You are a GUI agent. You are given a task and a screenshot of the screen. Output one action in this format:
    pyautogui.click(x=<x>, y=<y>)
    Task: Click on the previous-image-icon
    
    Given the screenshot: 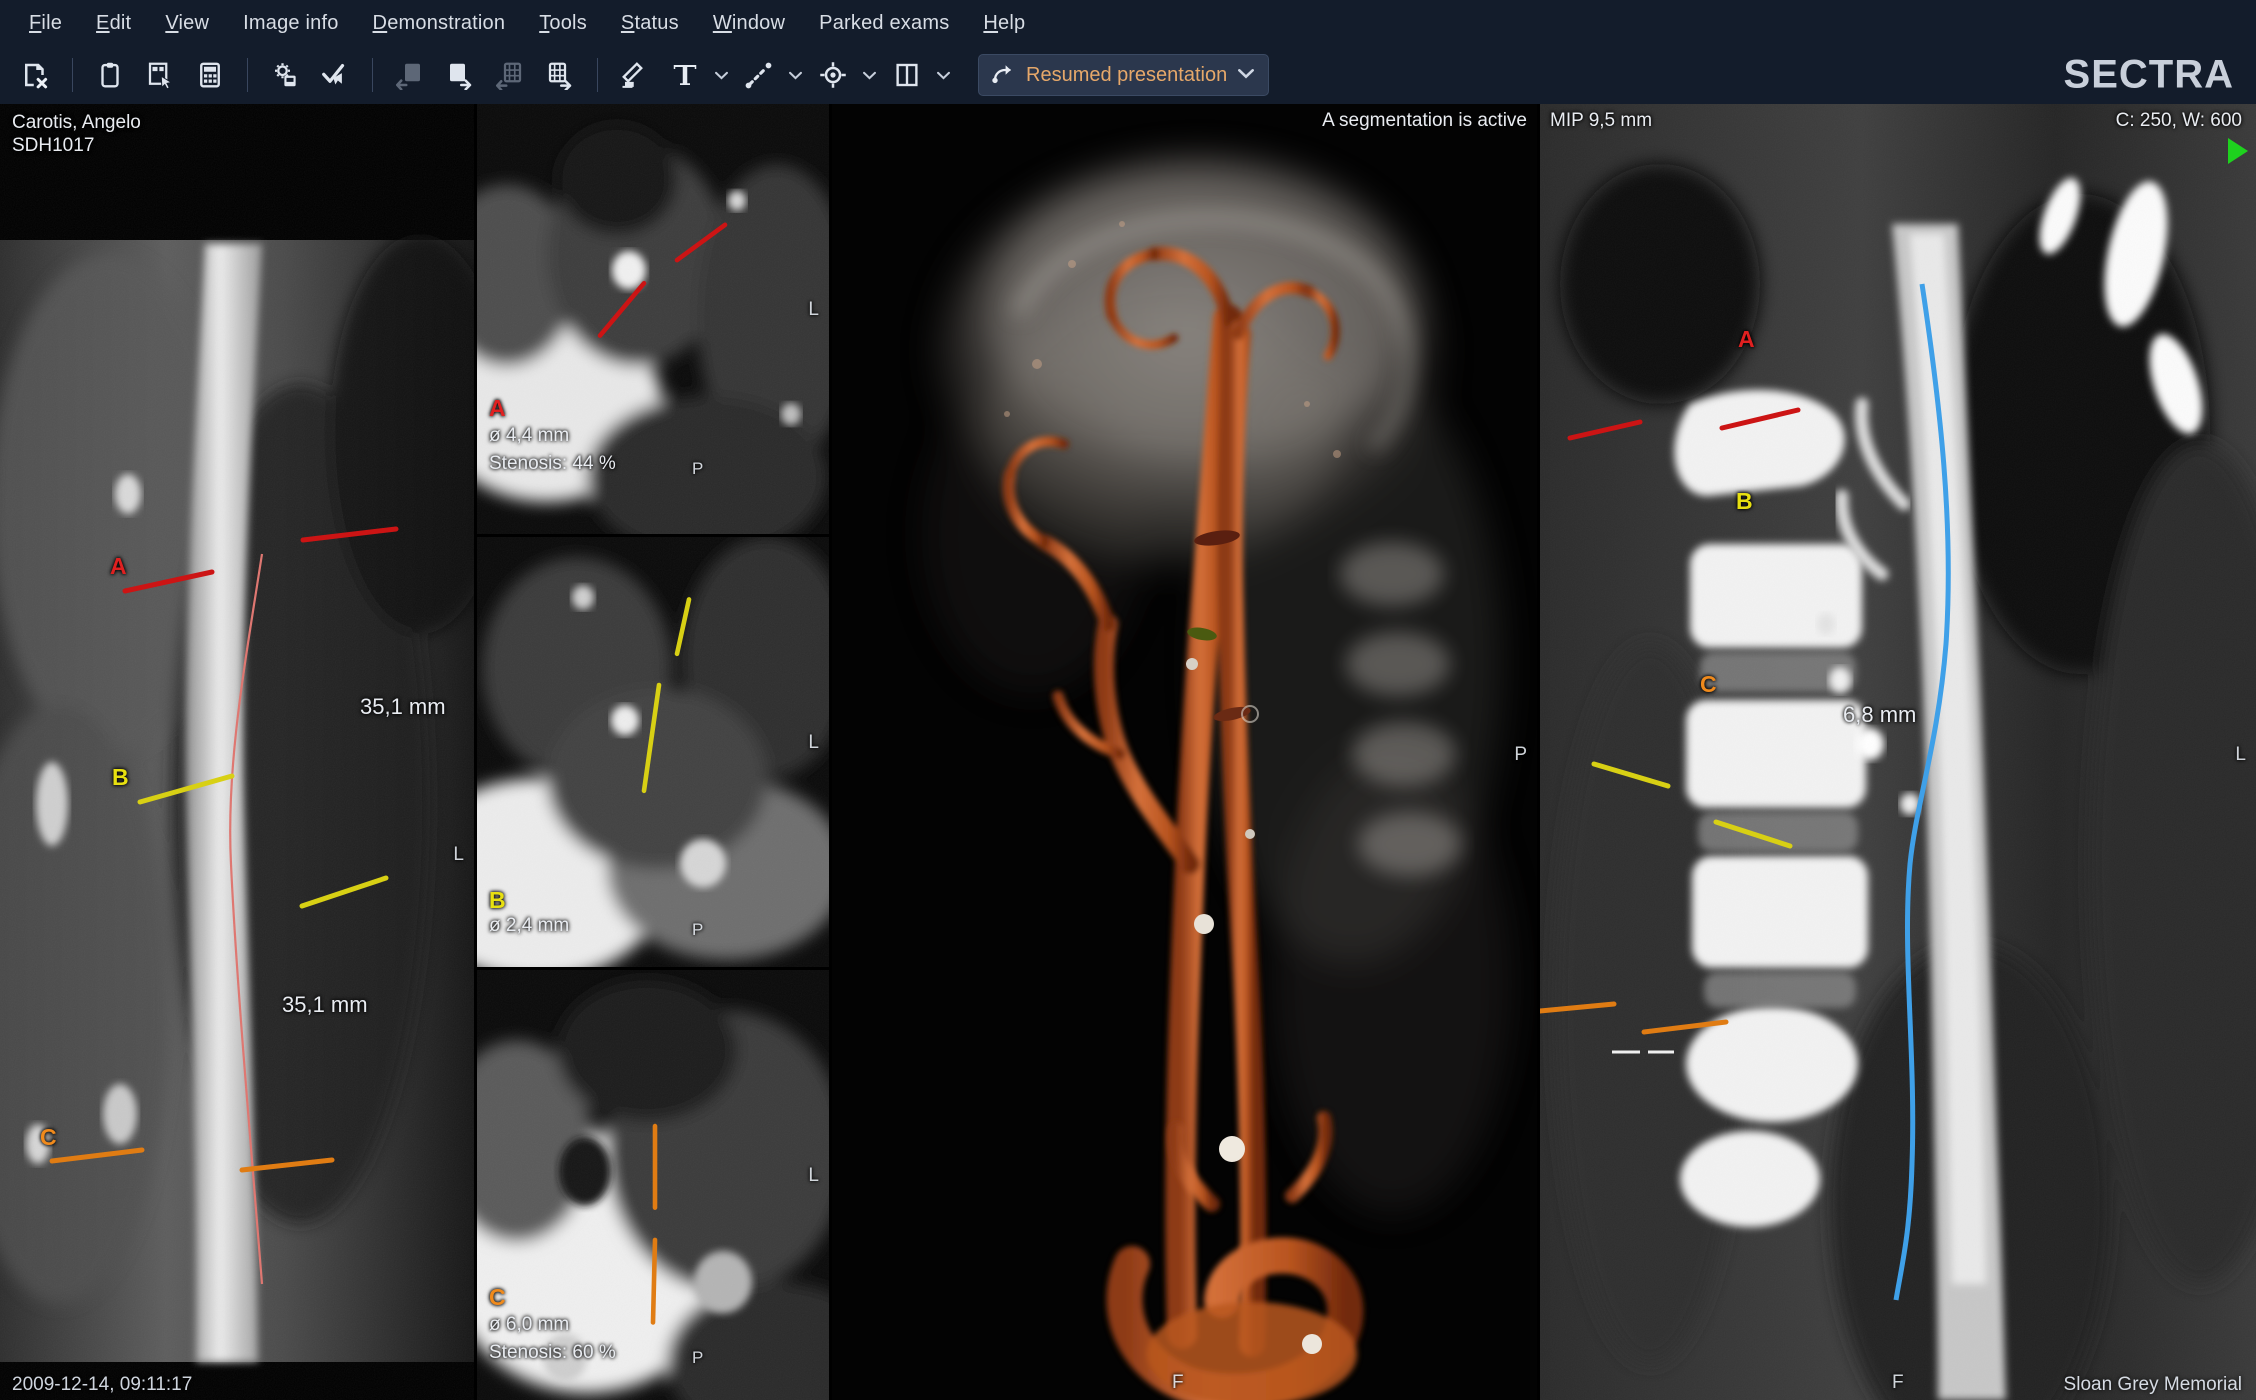 What is the action you would take?
    pyautogui.click(x=510, y=75)
    